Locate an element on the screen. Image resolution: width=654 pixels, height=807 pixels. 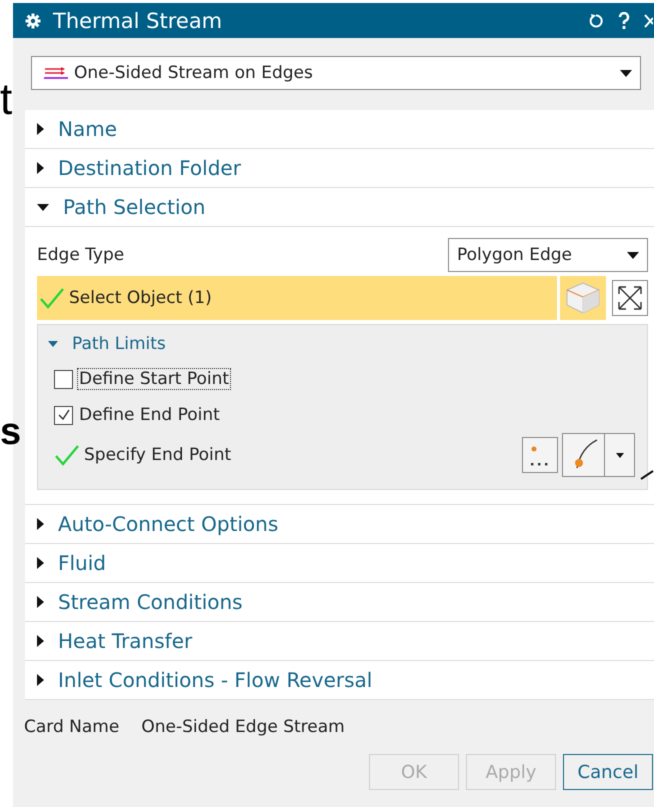
checkbox-label: Define End Point is located at coordinates (149, 415).